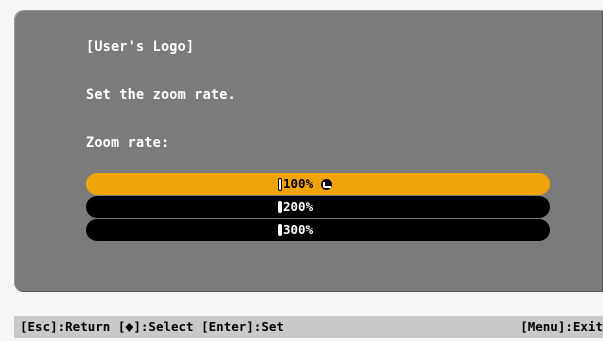 The height and width of the screenshot is (341, 603). I want to click on zoom-rate-label: Zoom rate:, so click(128, 143).